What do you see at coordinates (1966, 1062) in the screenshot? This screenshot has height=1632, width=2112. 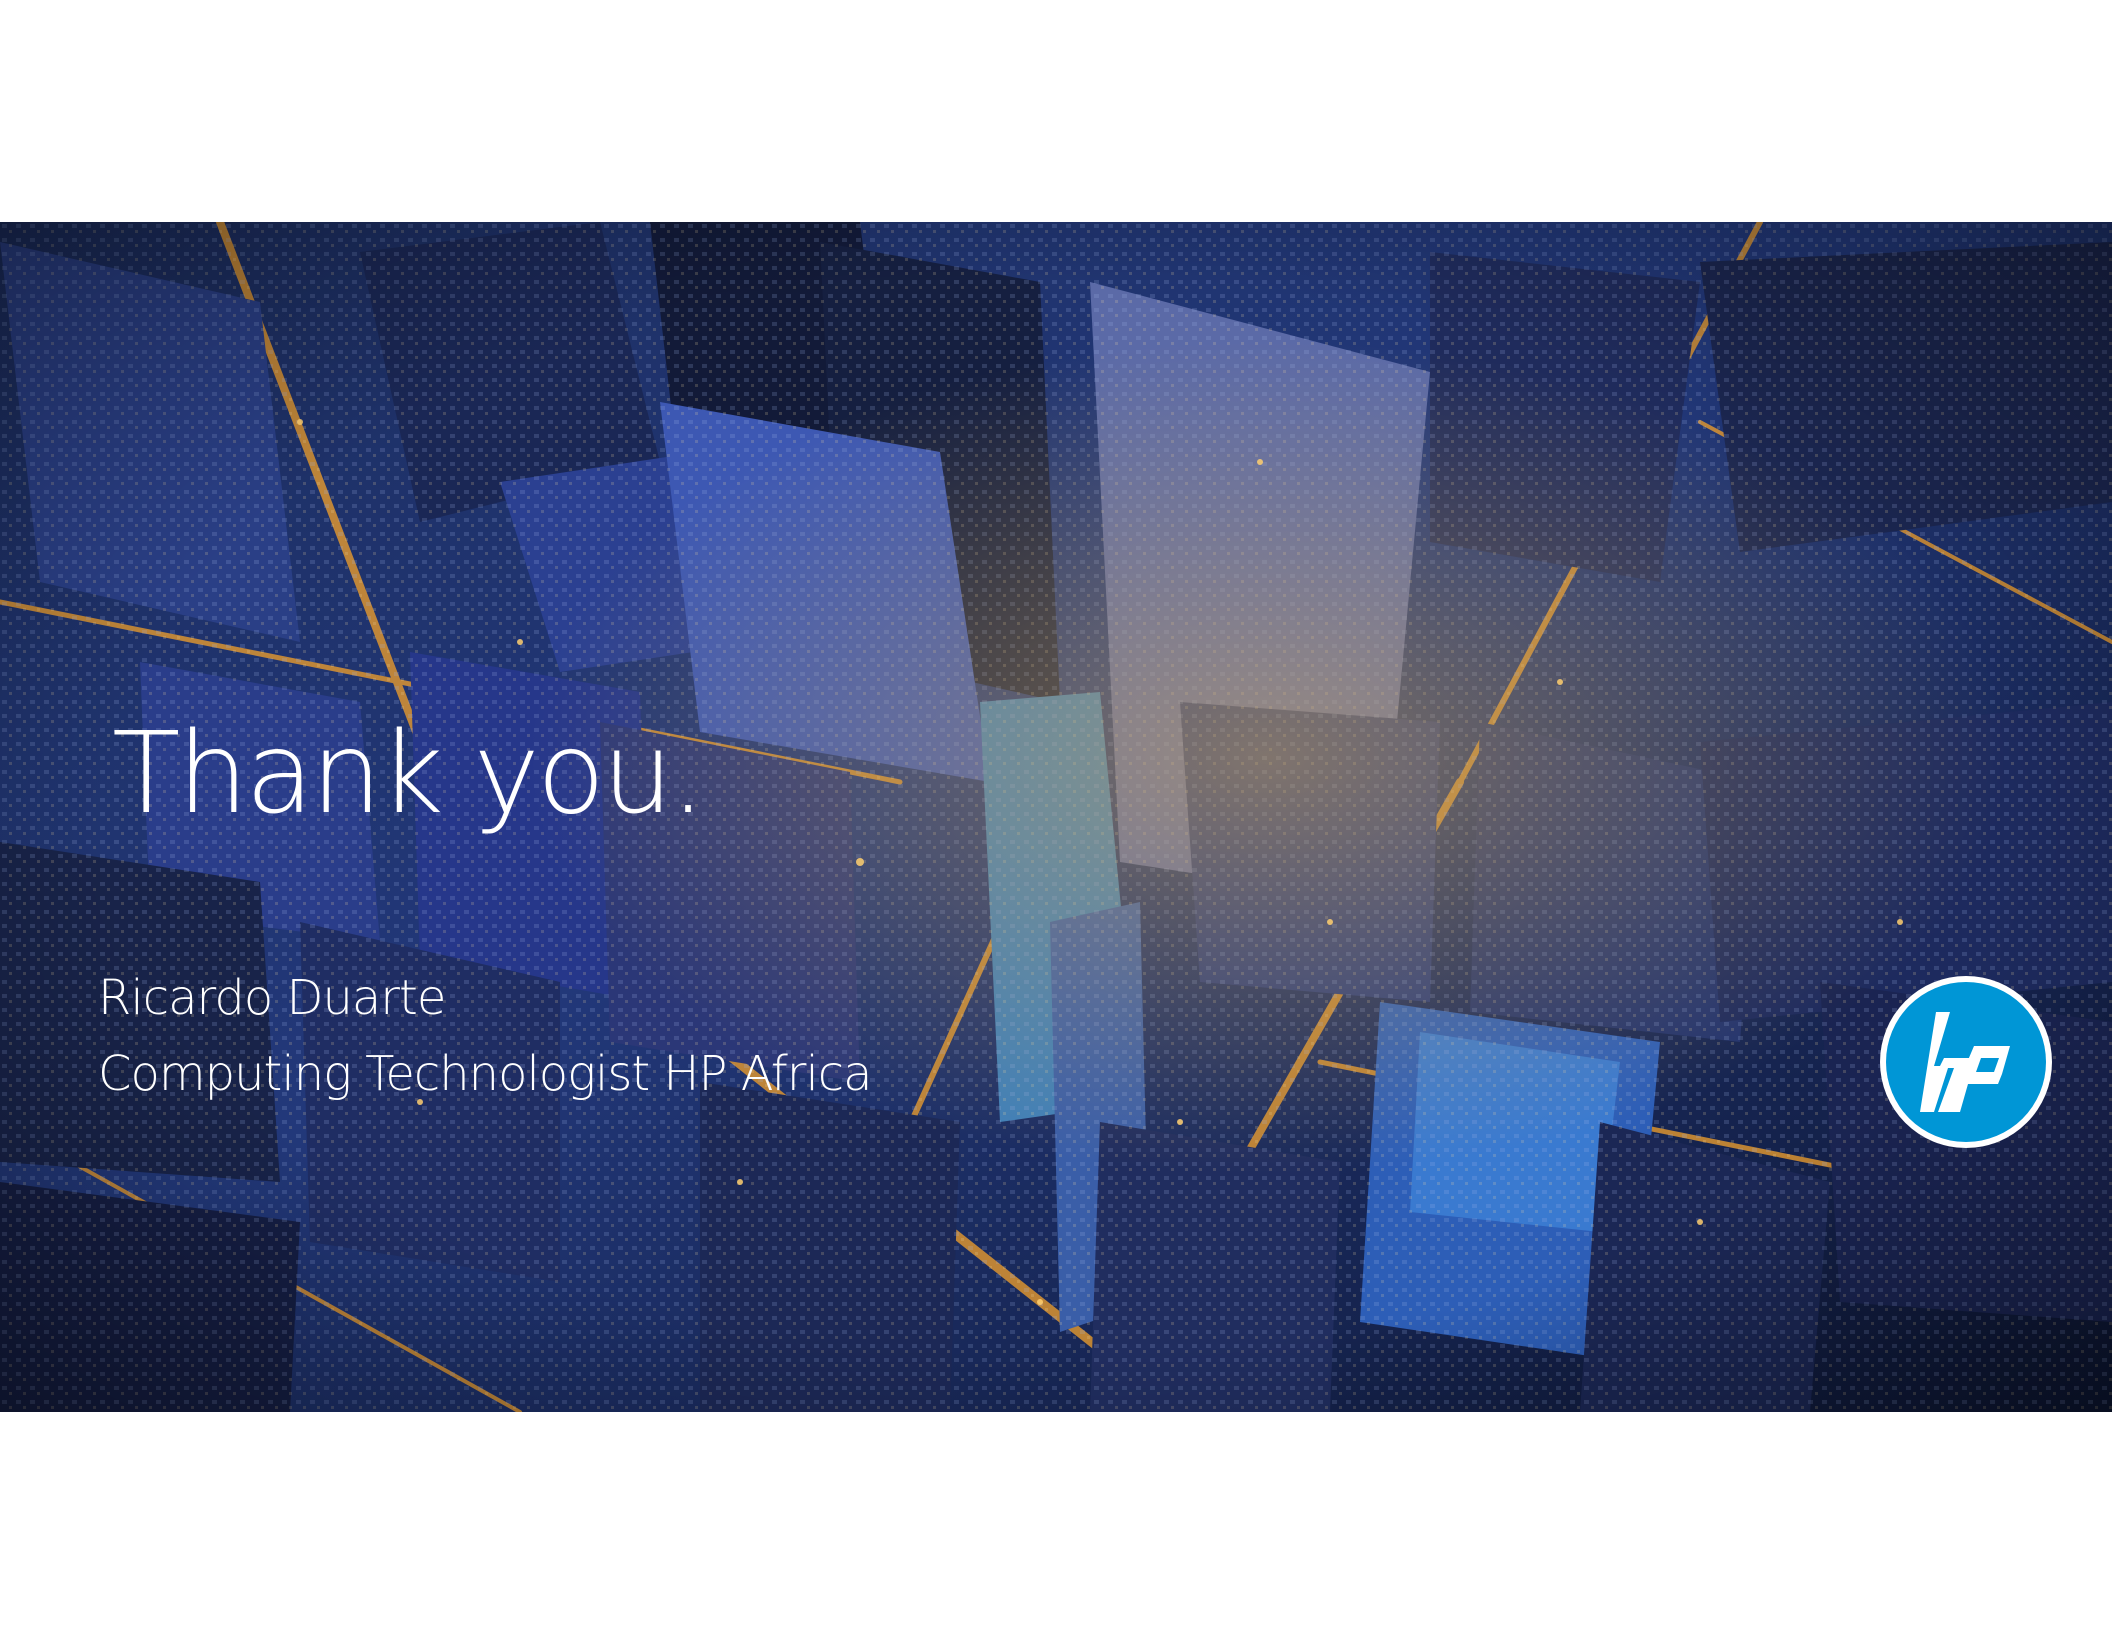 I see `hp-logo-icon` at bounding box center [1966, 1062].